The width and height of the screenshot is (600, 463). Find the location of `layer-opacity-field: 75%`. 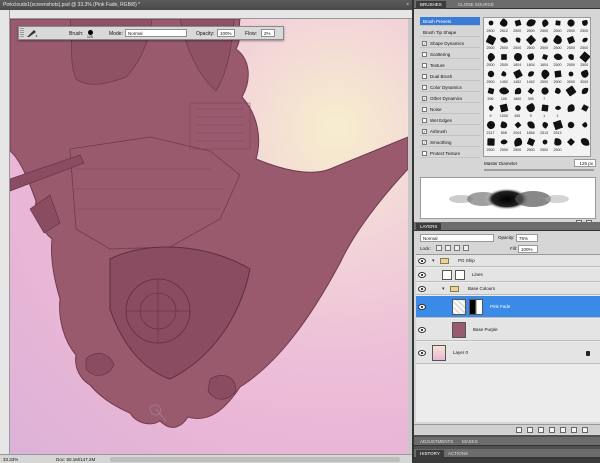

layer-opacity-field: 75% is located at coordinates (527, 238).